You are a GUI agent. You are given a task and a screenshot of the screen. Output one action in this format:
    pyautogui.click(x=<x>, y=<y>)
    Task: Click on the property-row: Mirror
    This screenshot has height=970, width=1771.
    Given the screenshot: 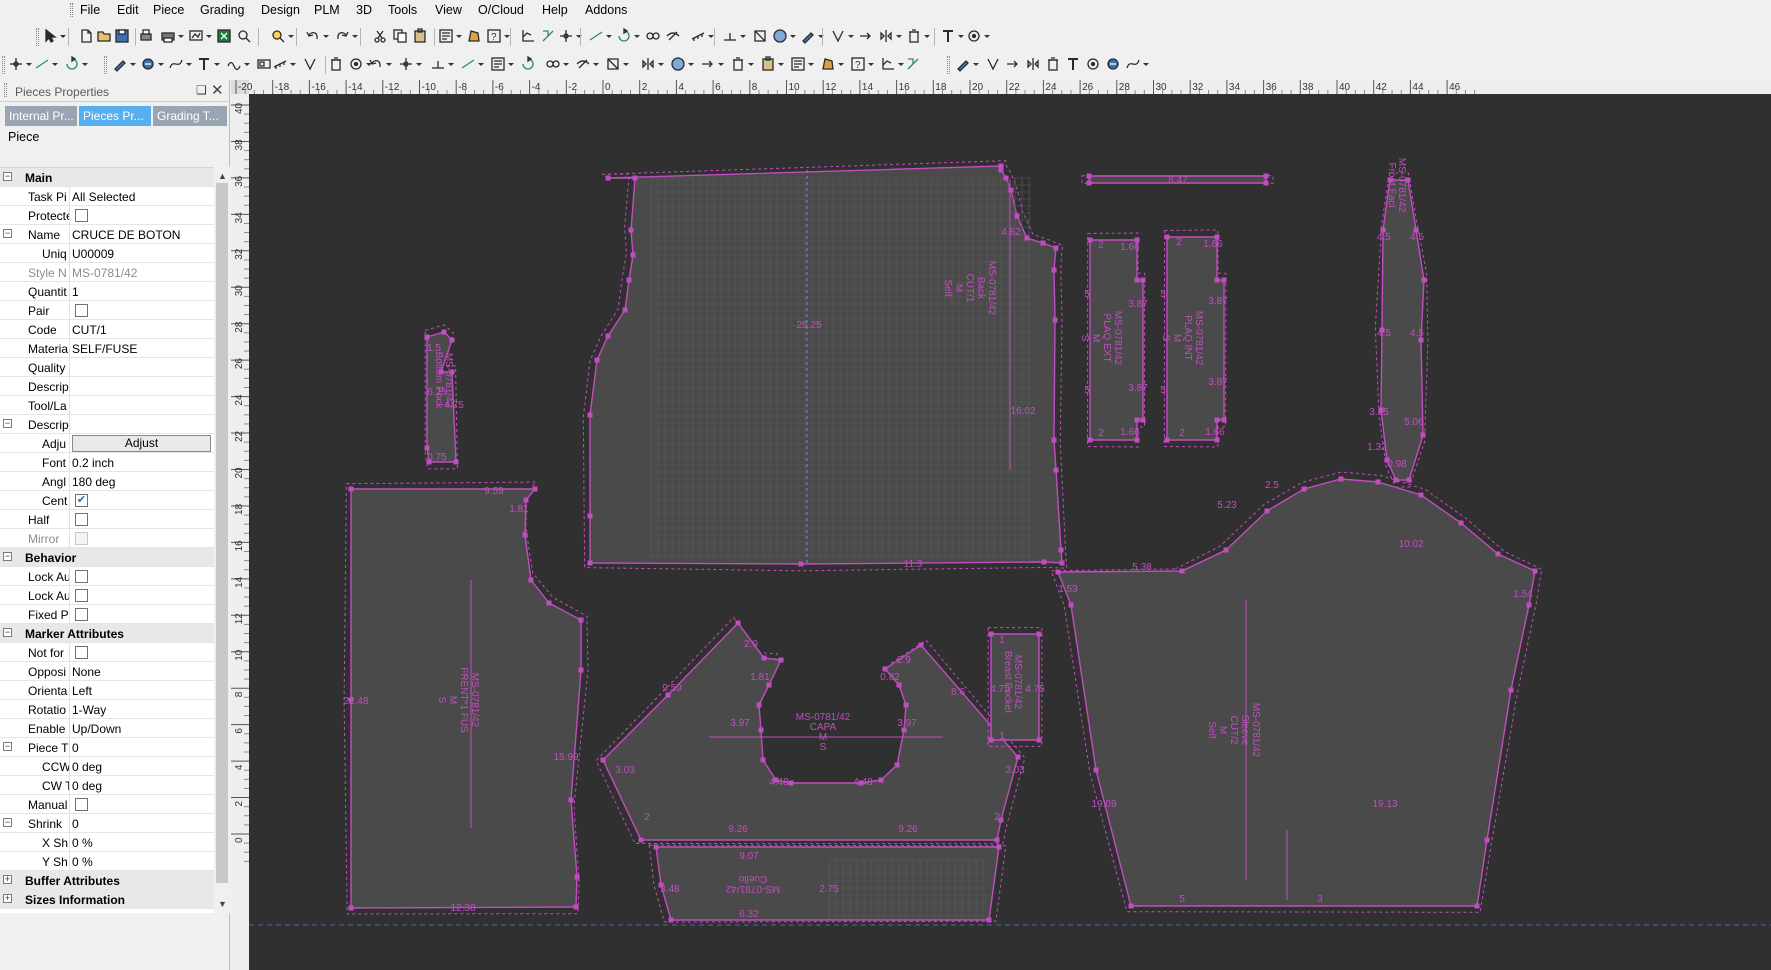 What is the action you would take?
    pyautogui.click(x=107, y=538)
    